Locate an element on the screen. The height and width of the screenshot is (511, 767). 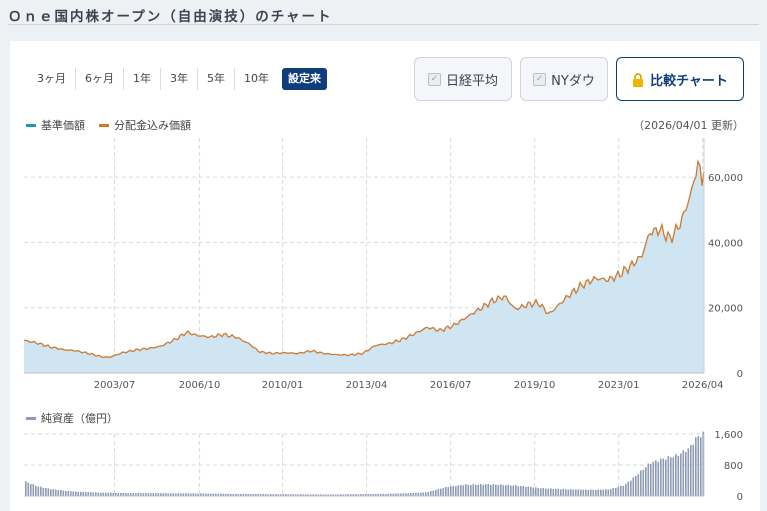
x-tick-label: 2006/10 is located at coordinates (200, 385).